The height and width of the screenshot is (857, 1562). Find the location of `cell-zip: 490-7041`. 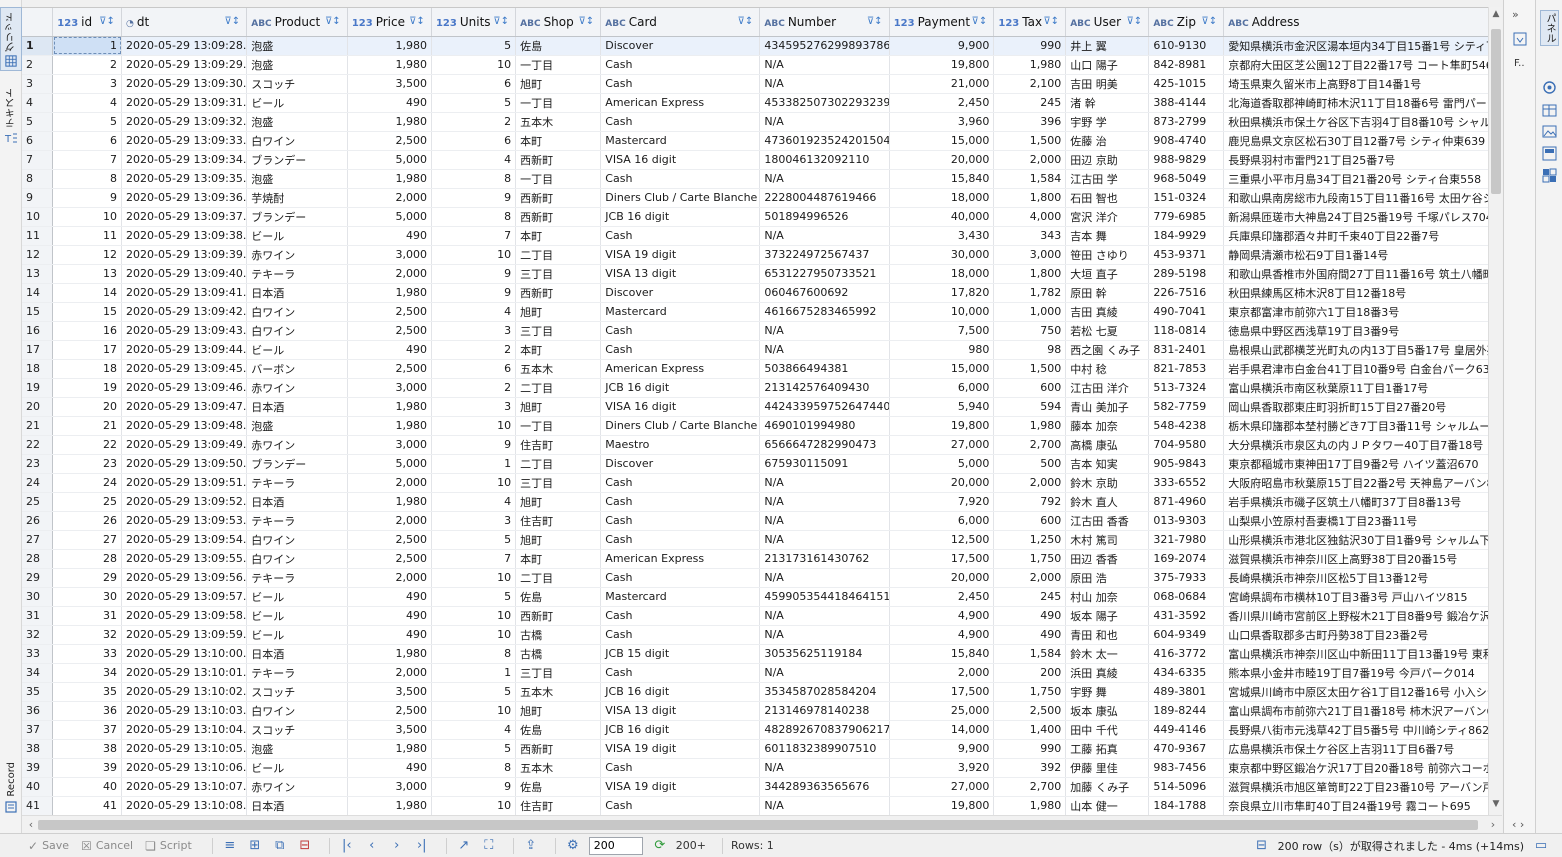

cell-zip: 490-7041 is located at coordinates (1186, 312).